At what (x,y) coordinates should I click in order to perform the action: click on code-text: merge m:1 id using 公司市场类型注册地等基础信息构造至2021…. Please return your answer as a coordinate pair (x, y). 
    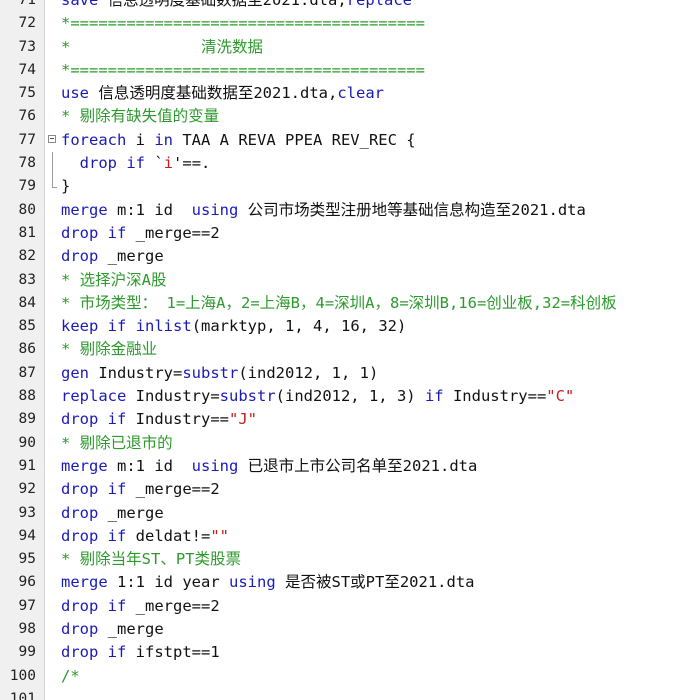
    Looking at the image, I should click on (323, 210).